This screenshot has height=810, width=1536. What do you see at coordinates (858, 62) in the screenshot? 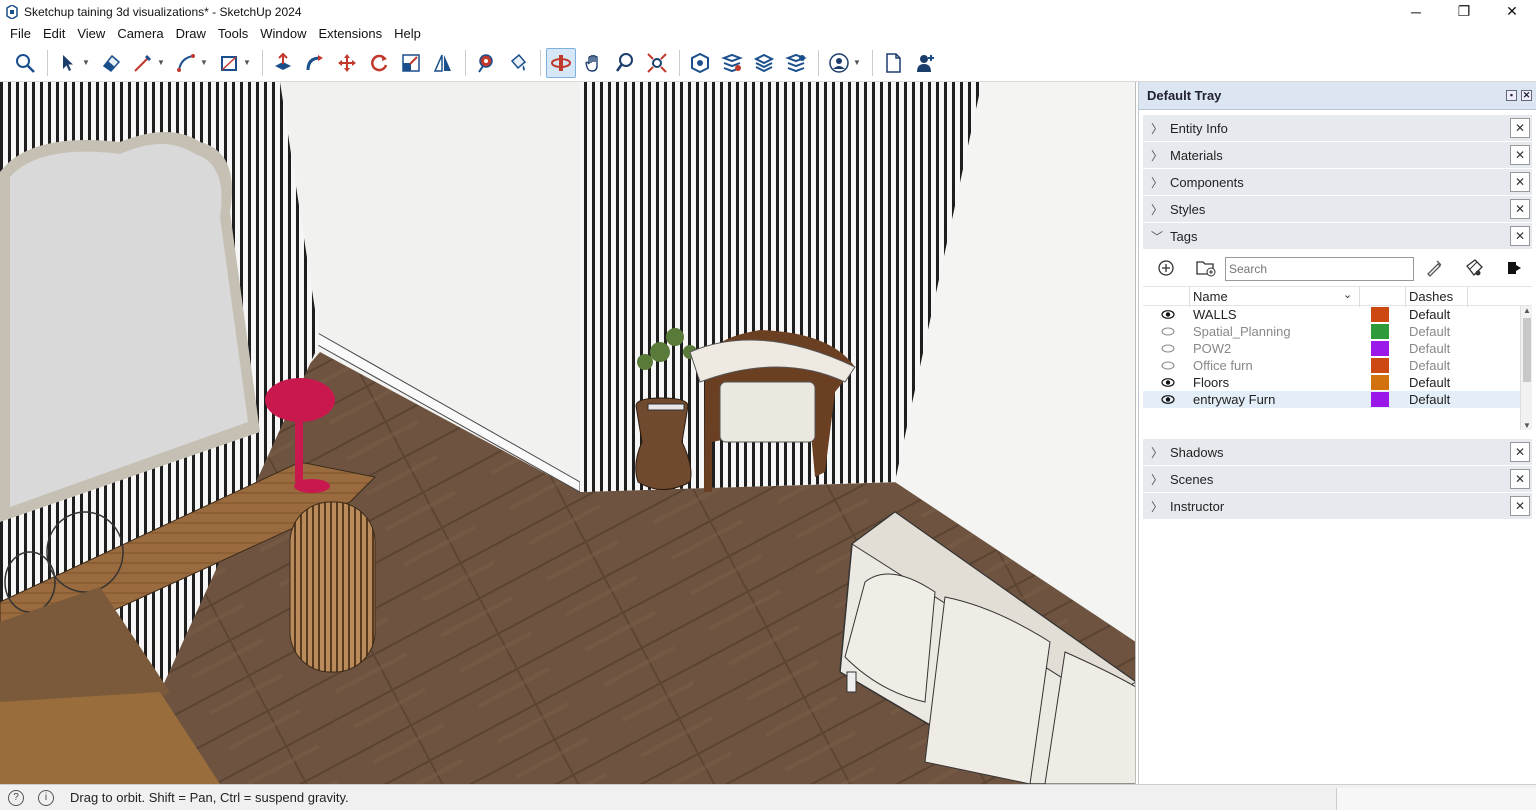
I see `account-dropdown-icon: ▼` at bounding box center [858, 62].